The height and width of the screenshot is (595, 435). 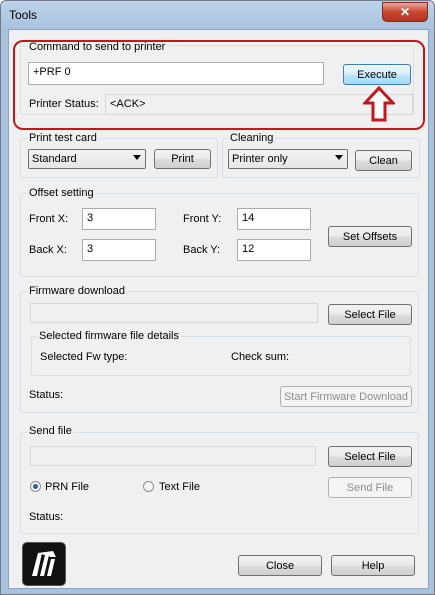 What do you see at coordinates (280, 565) in the screenshot?
I see `close-button: Close` at bounding box center [280, 565].